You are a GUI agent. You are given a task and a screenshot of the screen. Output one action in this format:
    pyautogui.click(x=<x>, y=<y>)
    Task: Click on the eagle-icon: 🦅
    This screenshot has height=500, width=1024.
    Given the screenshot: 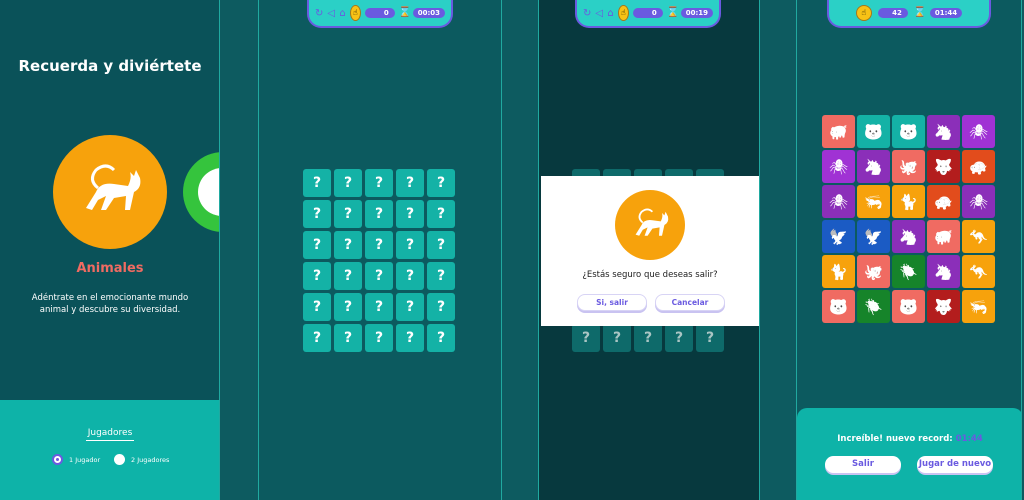 What is the action you would take?
    pyautogui.click(x=873, y=236)
    